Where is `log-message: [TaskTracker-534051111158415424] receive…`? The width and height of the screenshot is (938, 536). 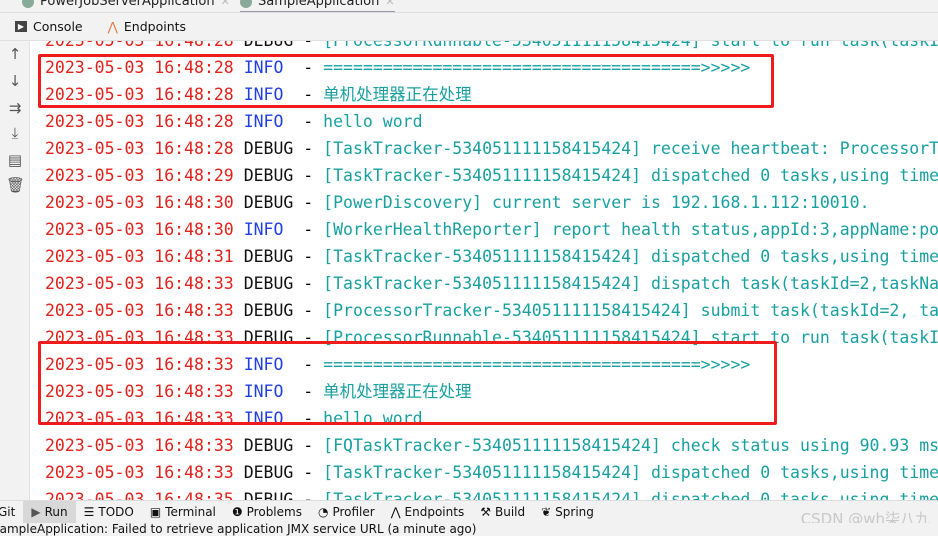 log-message: [TaskTracker-534051111158415424] receive… is located at coordinates (630, 148).